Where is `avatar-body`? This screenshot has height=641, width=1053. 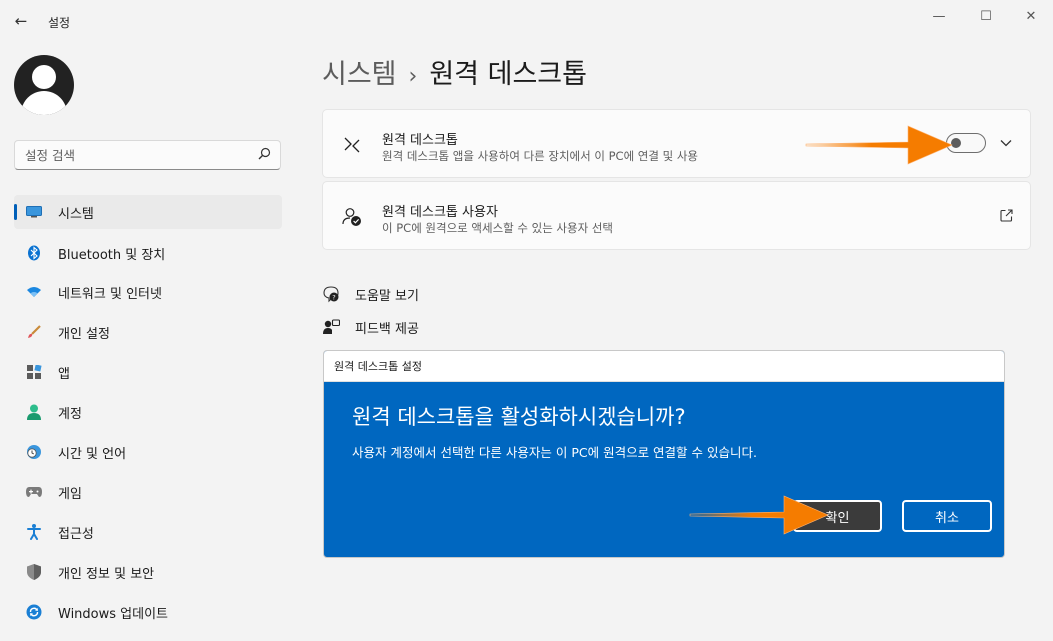
avatar-body is located at coordinates (44, 103).